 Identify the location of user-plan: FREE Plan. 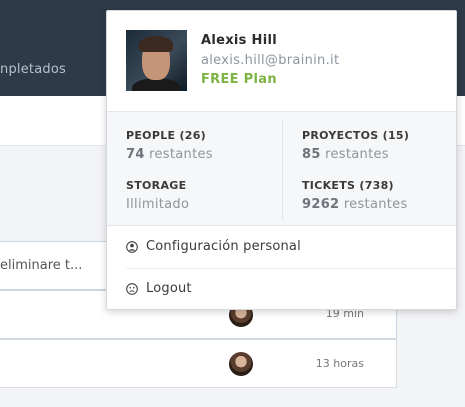
(239, 79).